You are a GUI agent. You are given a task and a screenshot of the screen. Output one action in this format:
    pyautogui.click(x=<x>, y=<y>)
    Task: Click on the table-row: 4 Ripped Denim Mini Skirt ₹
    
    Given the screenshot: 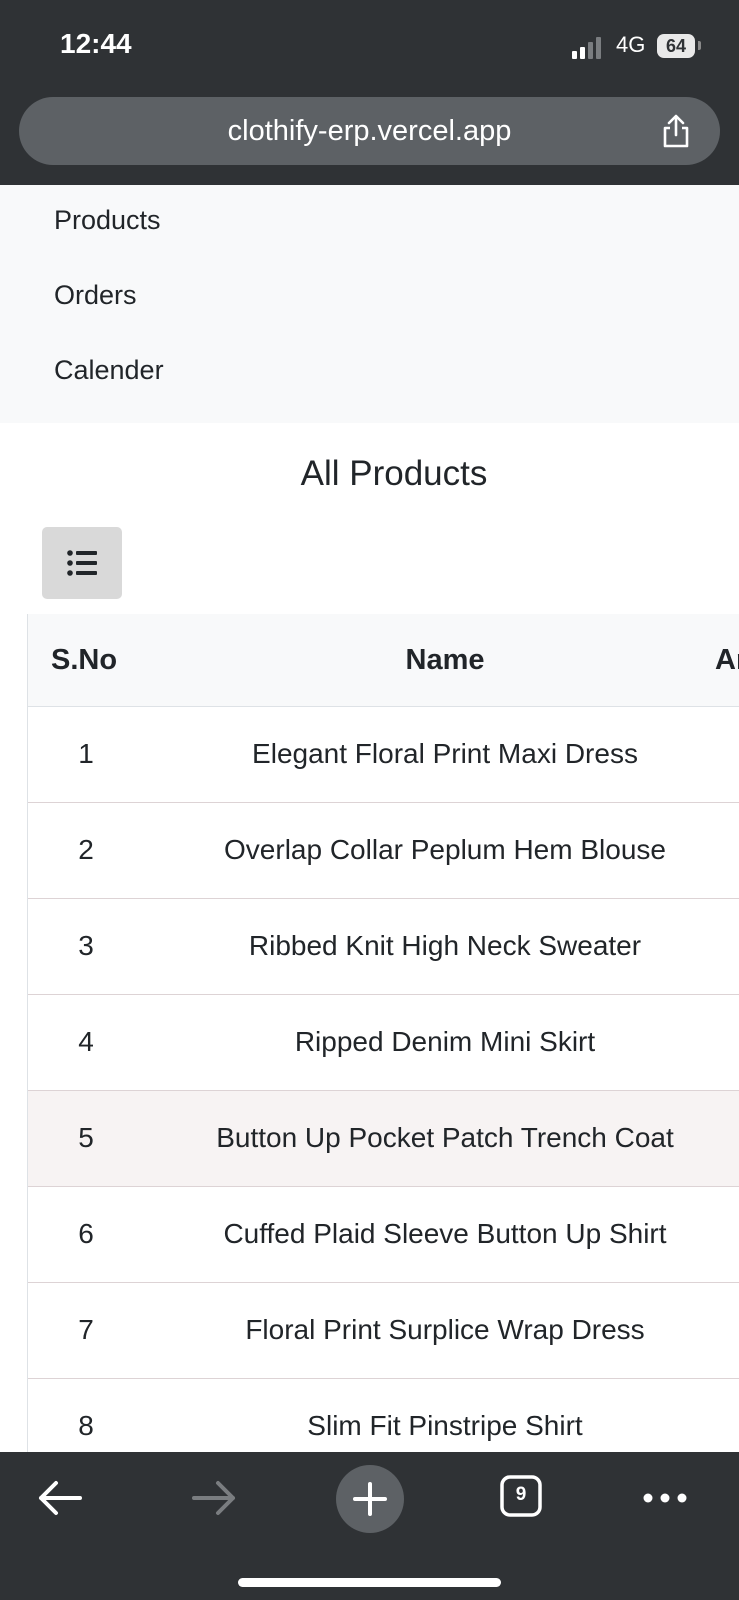 What is the action you would take?
    pyautogui.click(x=383, y=1043)
    